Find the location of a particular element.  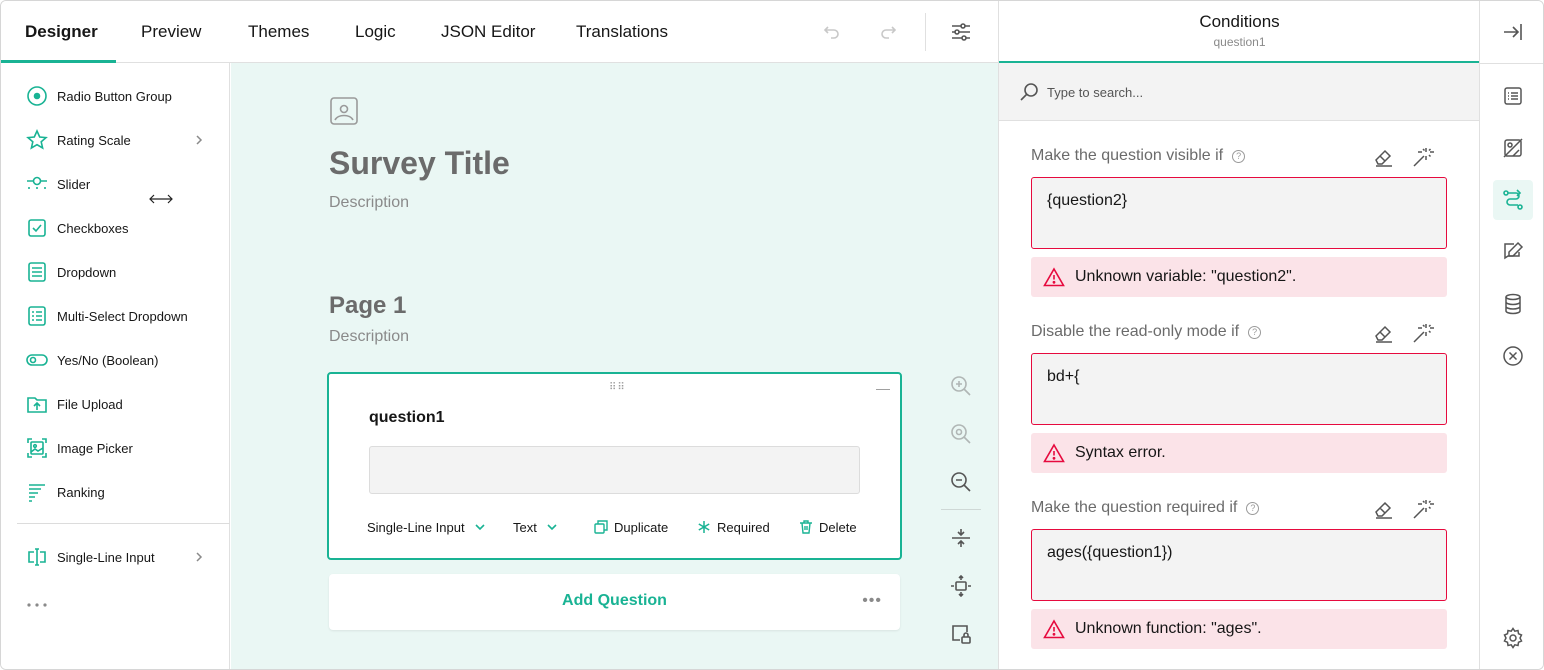

page-title: Page 1 is located at coordinates (367, 306).